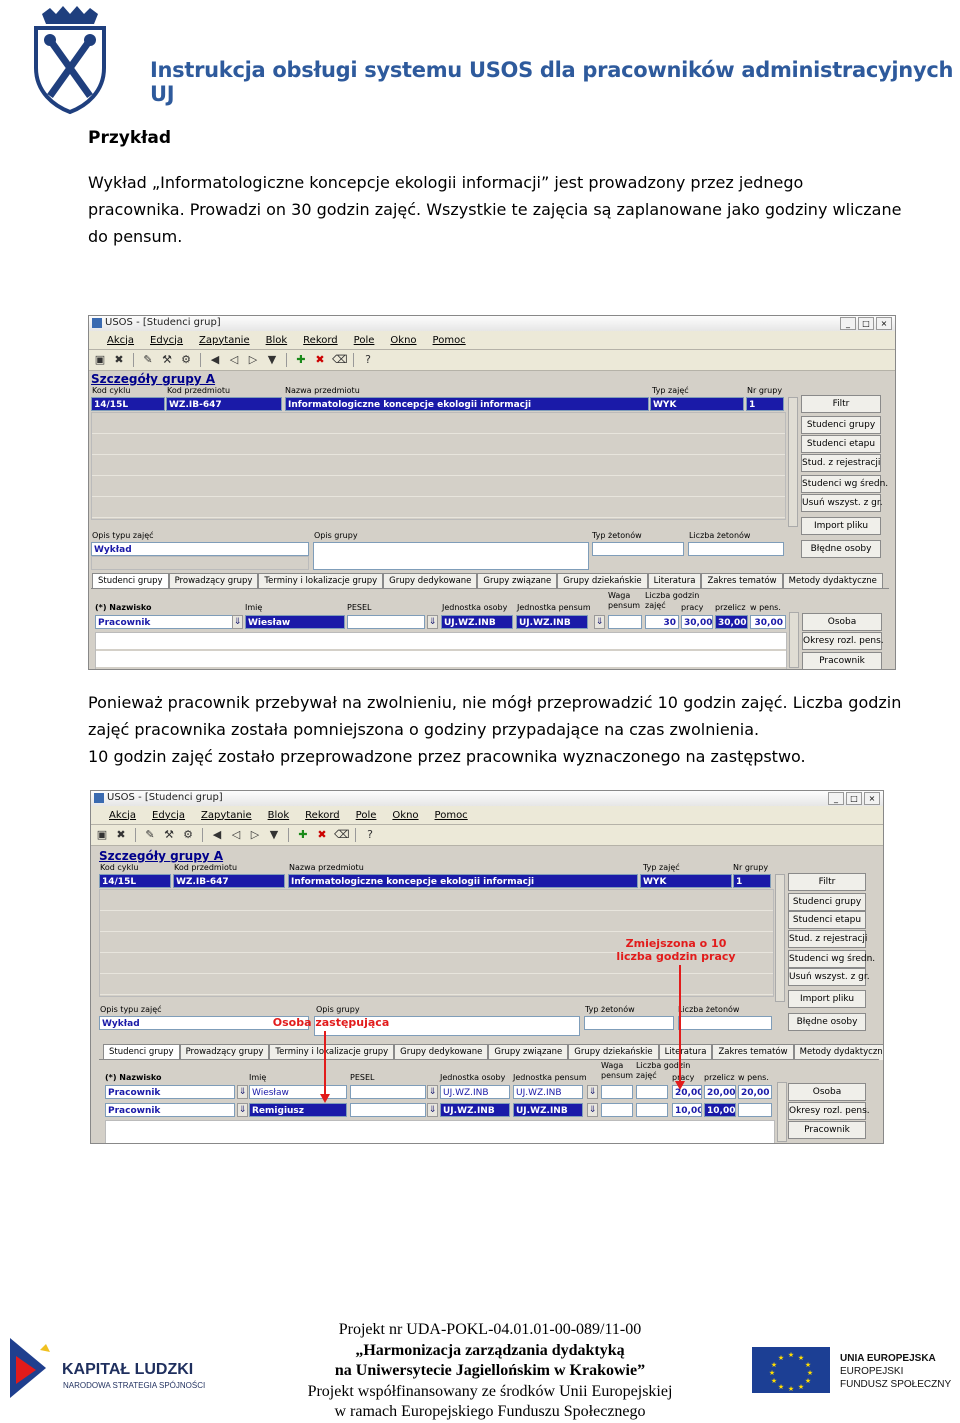 The width and height of the screenshot is (960, 1423). I want to click on imie-field: Wiesław, so click(295, 622).